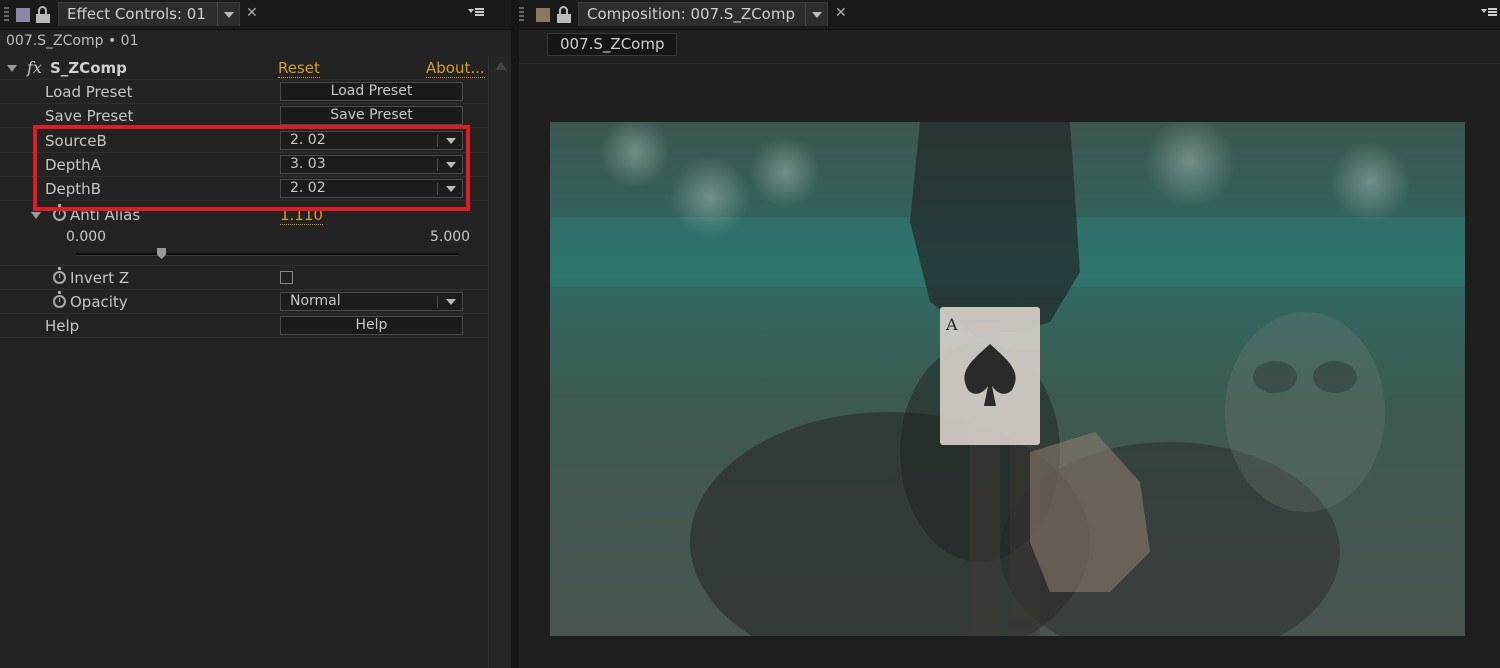 The height and width of the screenshot is (668, 1500). Describe the element at coordinates (951, 324) in the screenshot. I see `svg-text: A` at that location.